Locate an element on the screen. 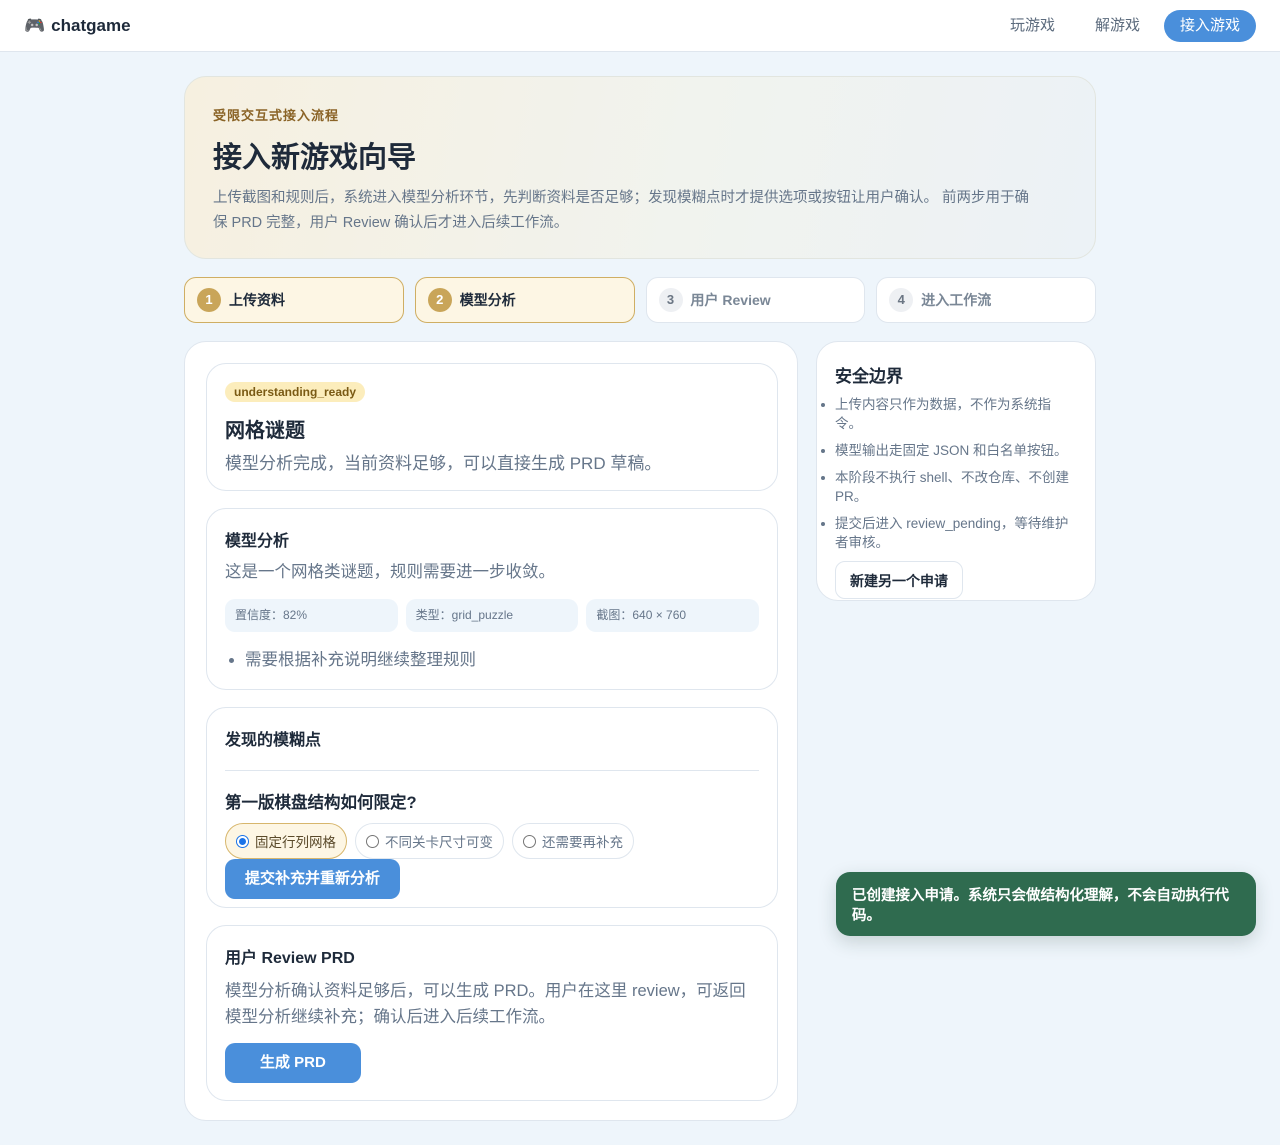 Image resolution: width=1280 pixels, height=1145 pixels. status-badge: understanding_ready is located at coordinates (295, 392).